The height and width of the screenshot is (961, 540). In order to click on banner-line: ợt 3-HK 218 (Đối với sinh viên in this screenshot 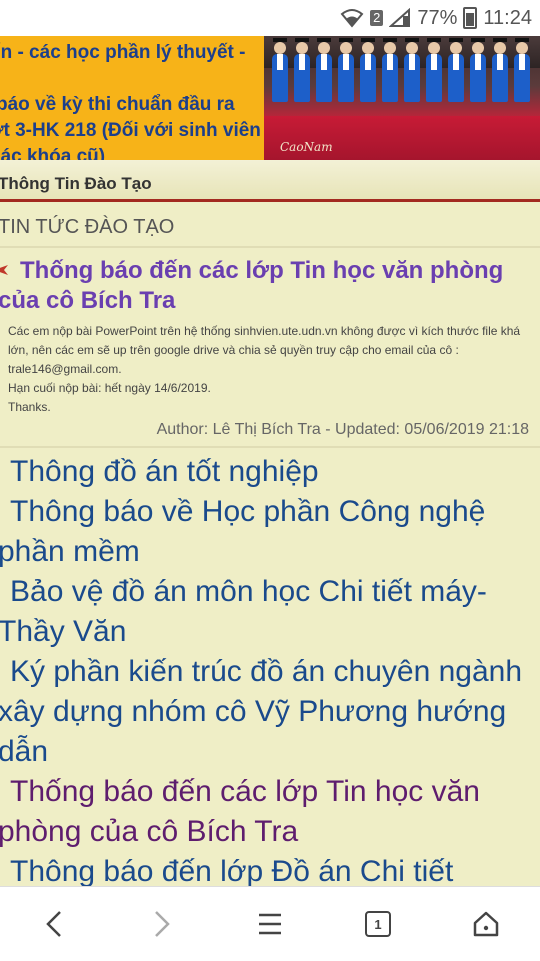, I will do `click(130, 131)`.